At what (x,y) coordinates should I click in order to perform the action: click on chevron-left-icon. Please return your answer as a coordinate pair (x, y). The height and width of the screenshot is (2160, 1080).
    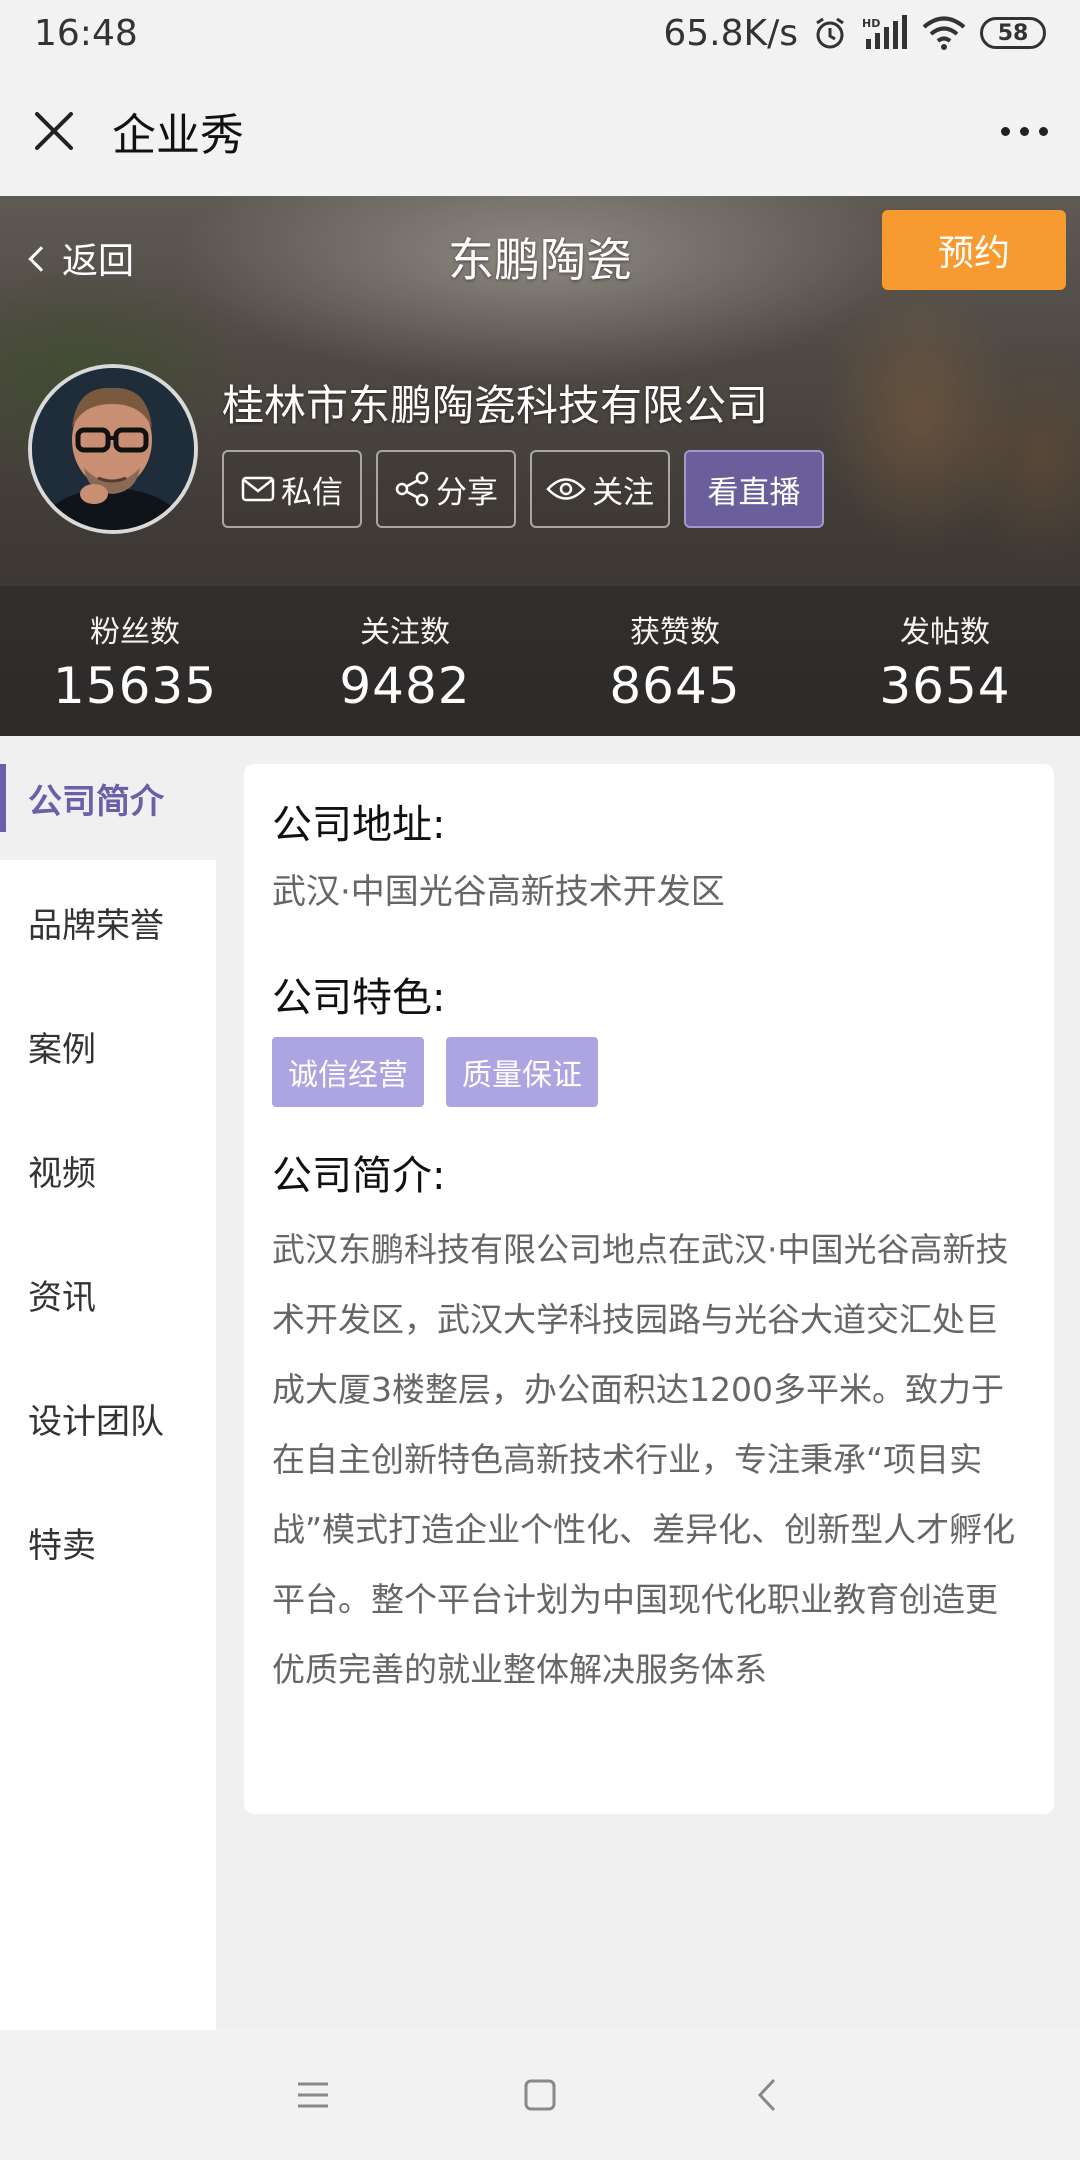
    Looking at the image, I should click on (41, 259).